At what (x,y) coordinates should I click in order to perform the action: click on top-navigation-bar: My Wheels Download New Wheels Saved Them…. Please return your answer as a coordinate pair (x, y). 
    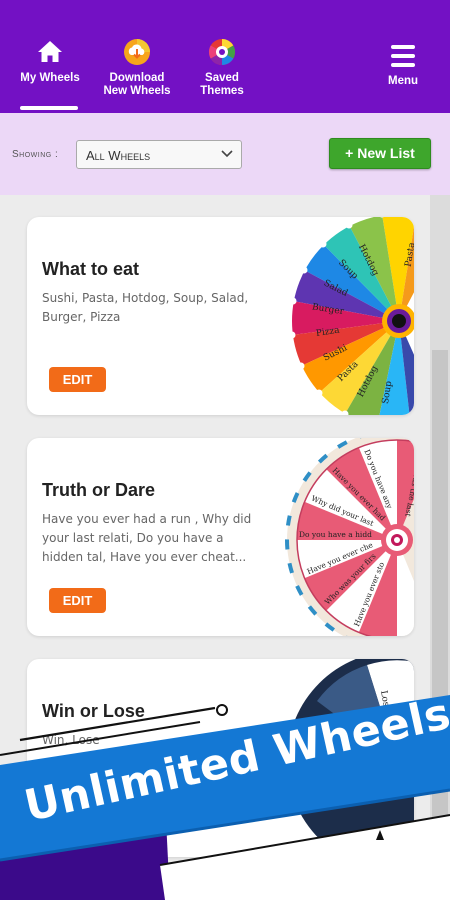
    Looking at the image, I should click on (225, 56).